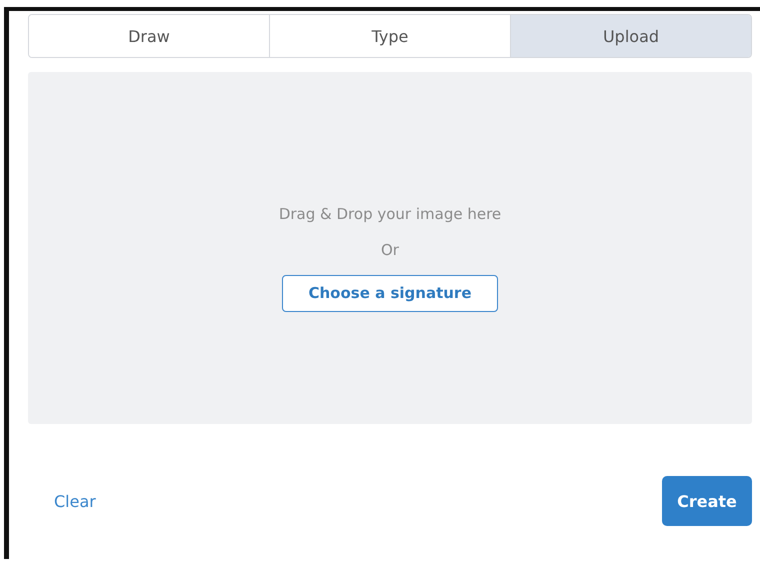  I want to click on or-text: Or, so click(390, 249).